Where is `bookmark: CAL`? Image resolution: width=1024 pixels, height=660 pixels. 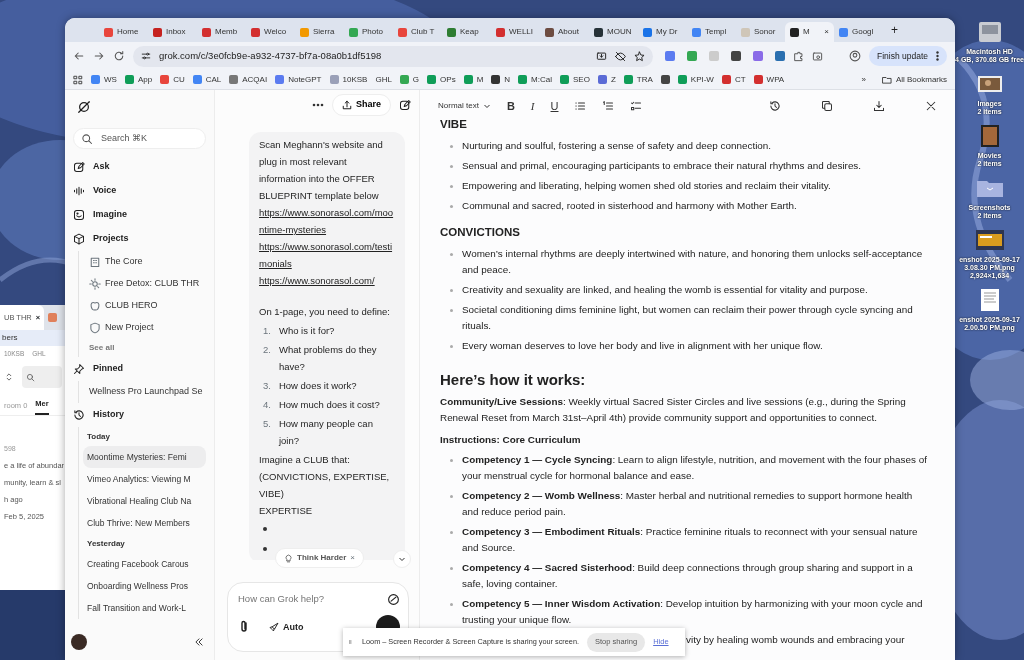
bookmark: CAL is located at coordinates (207, 79).